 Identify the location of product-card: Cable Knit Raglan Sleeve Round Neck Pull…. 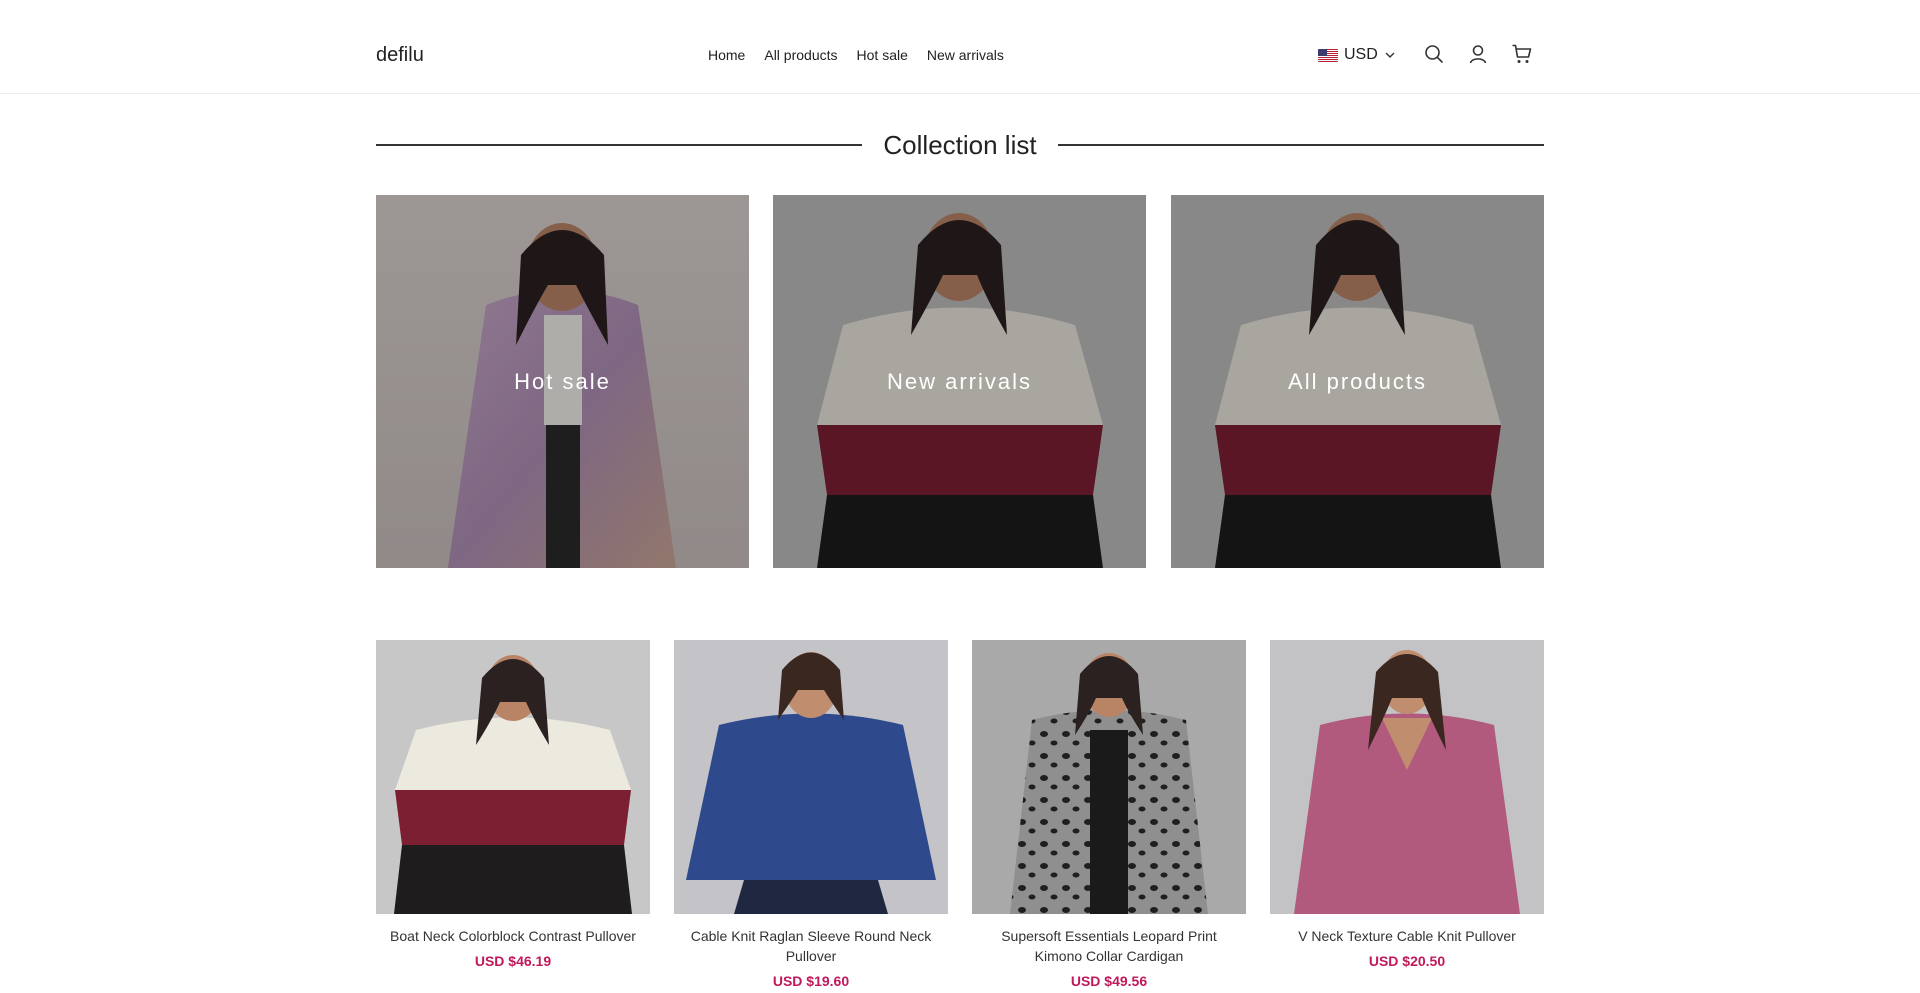
(811, 814).